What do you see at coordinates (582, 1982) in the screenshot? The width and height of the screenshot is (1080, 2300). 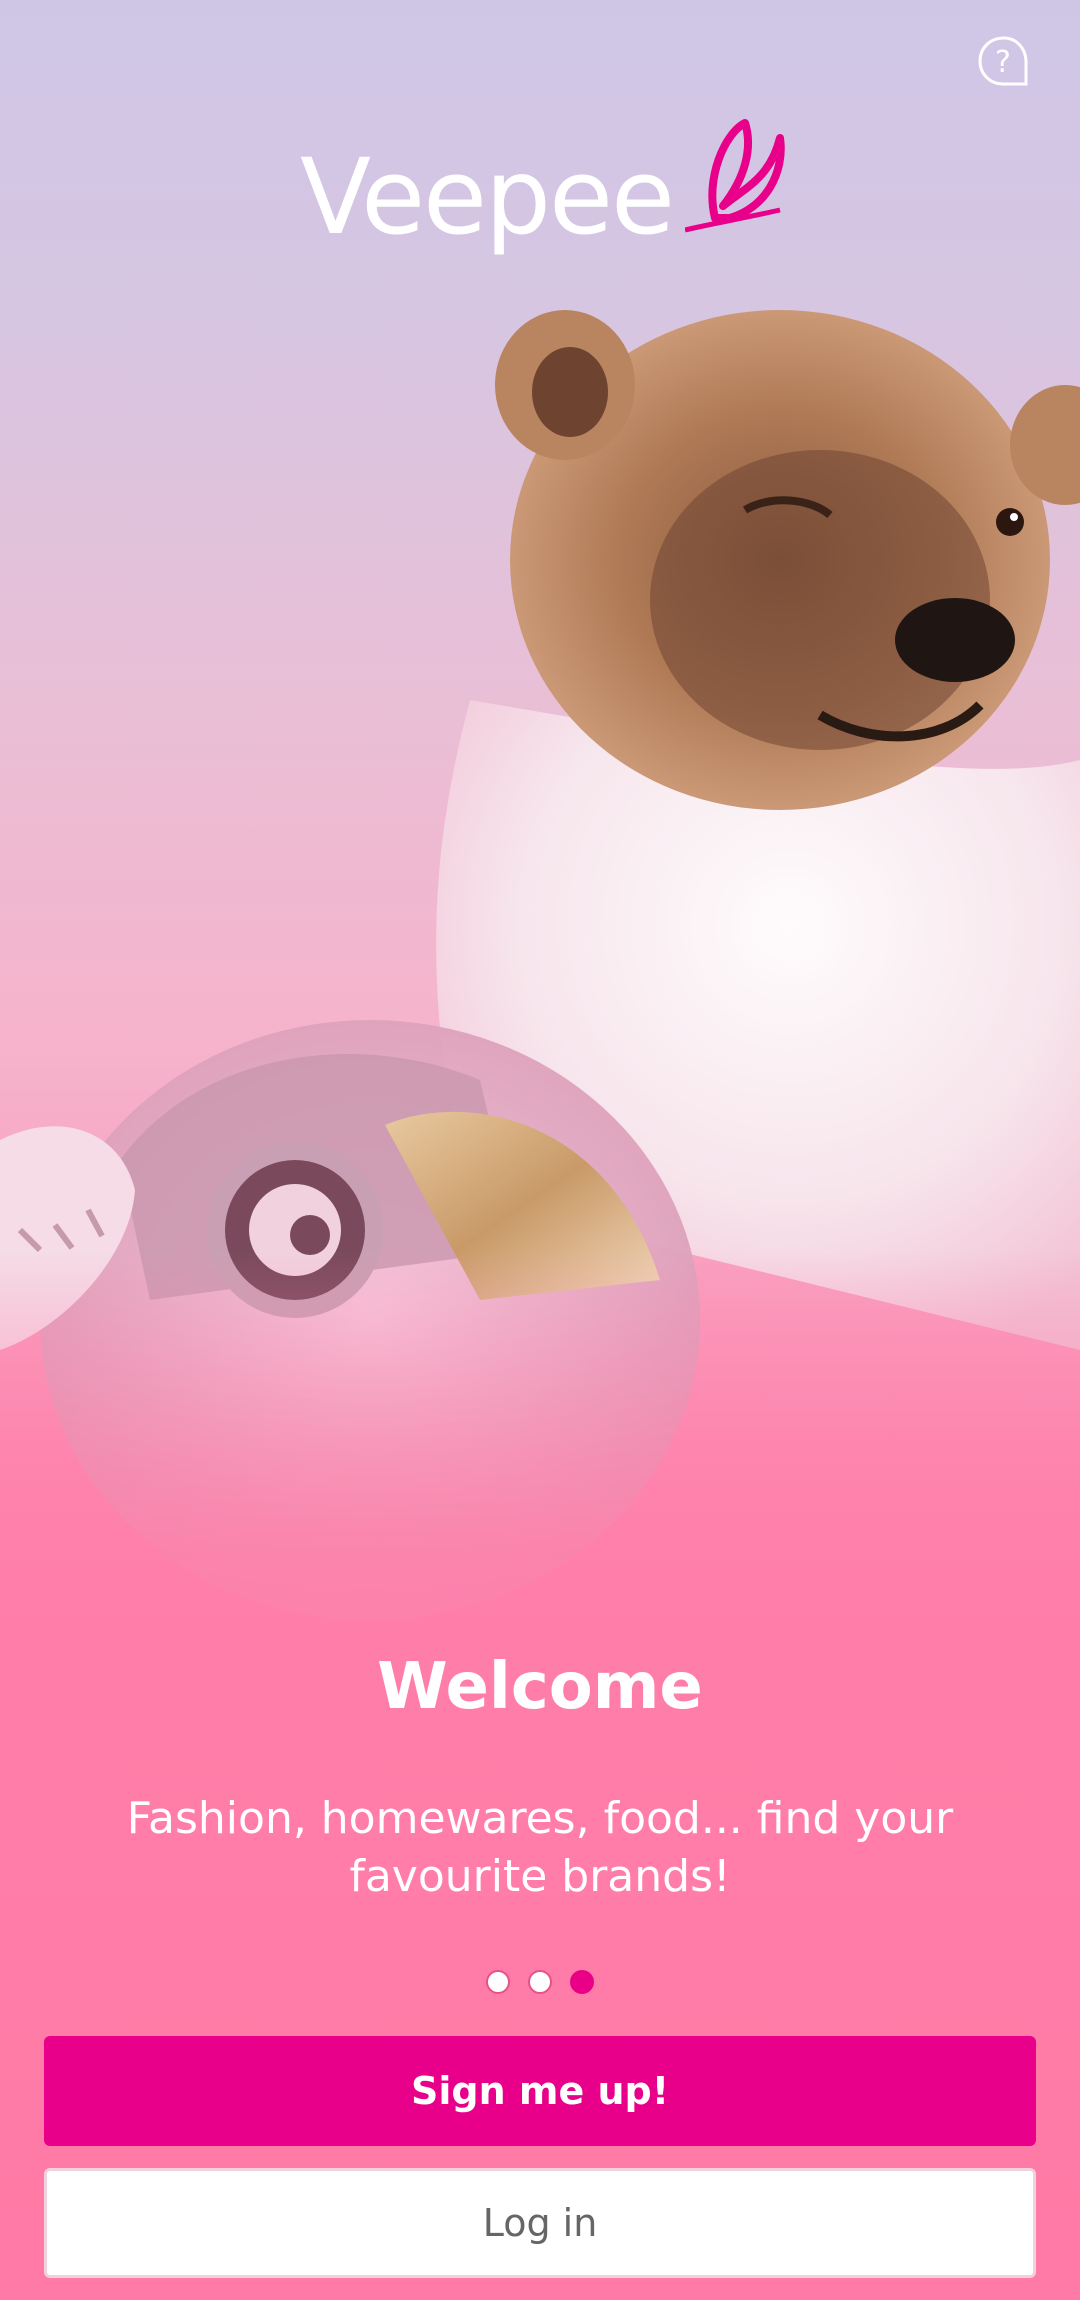 I see `page-dot-3-active` at bounding box center [582, 1982].